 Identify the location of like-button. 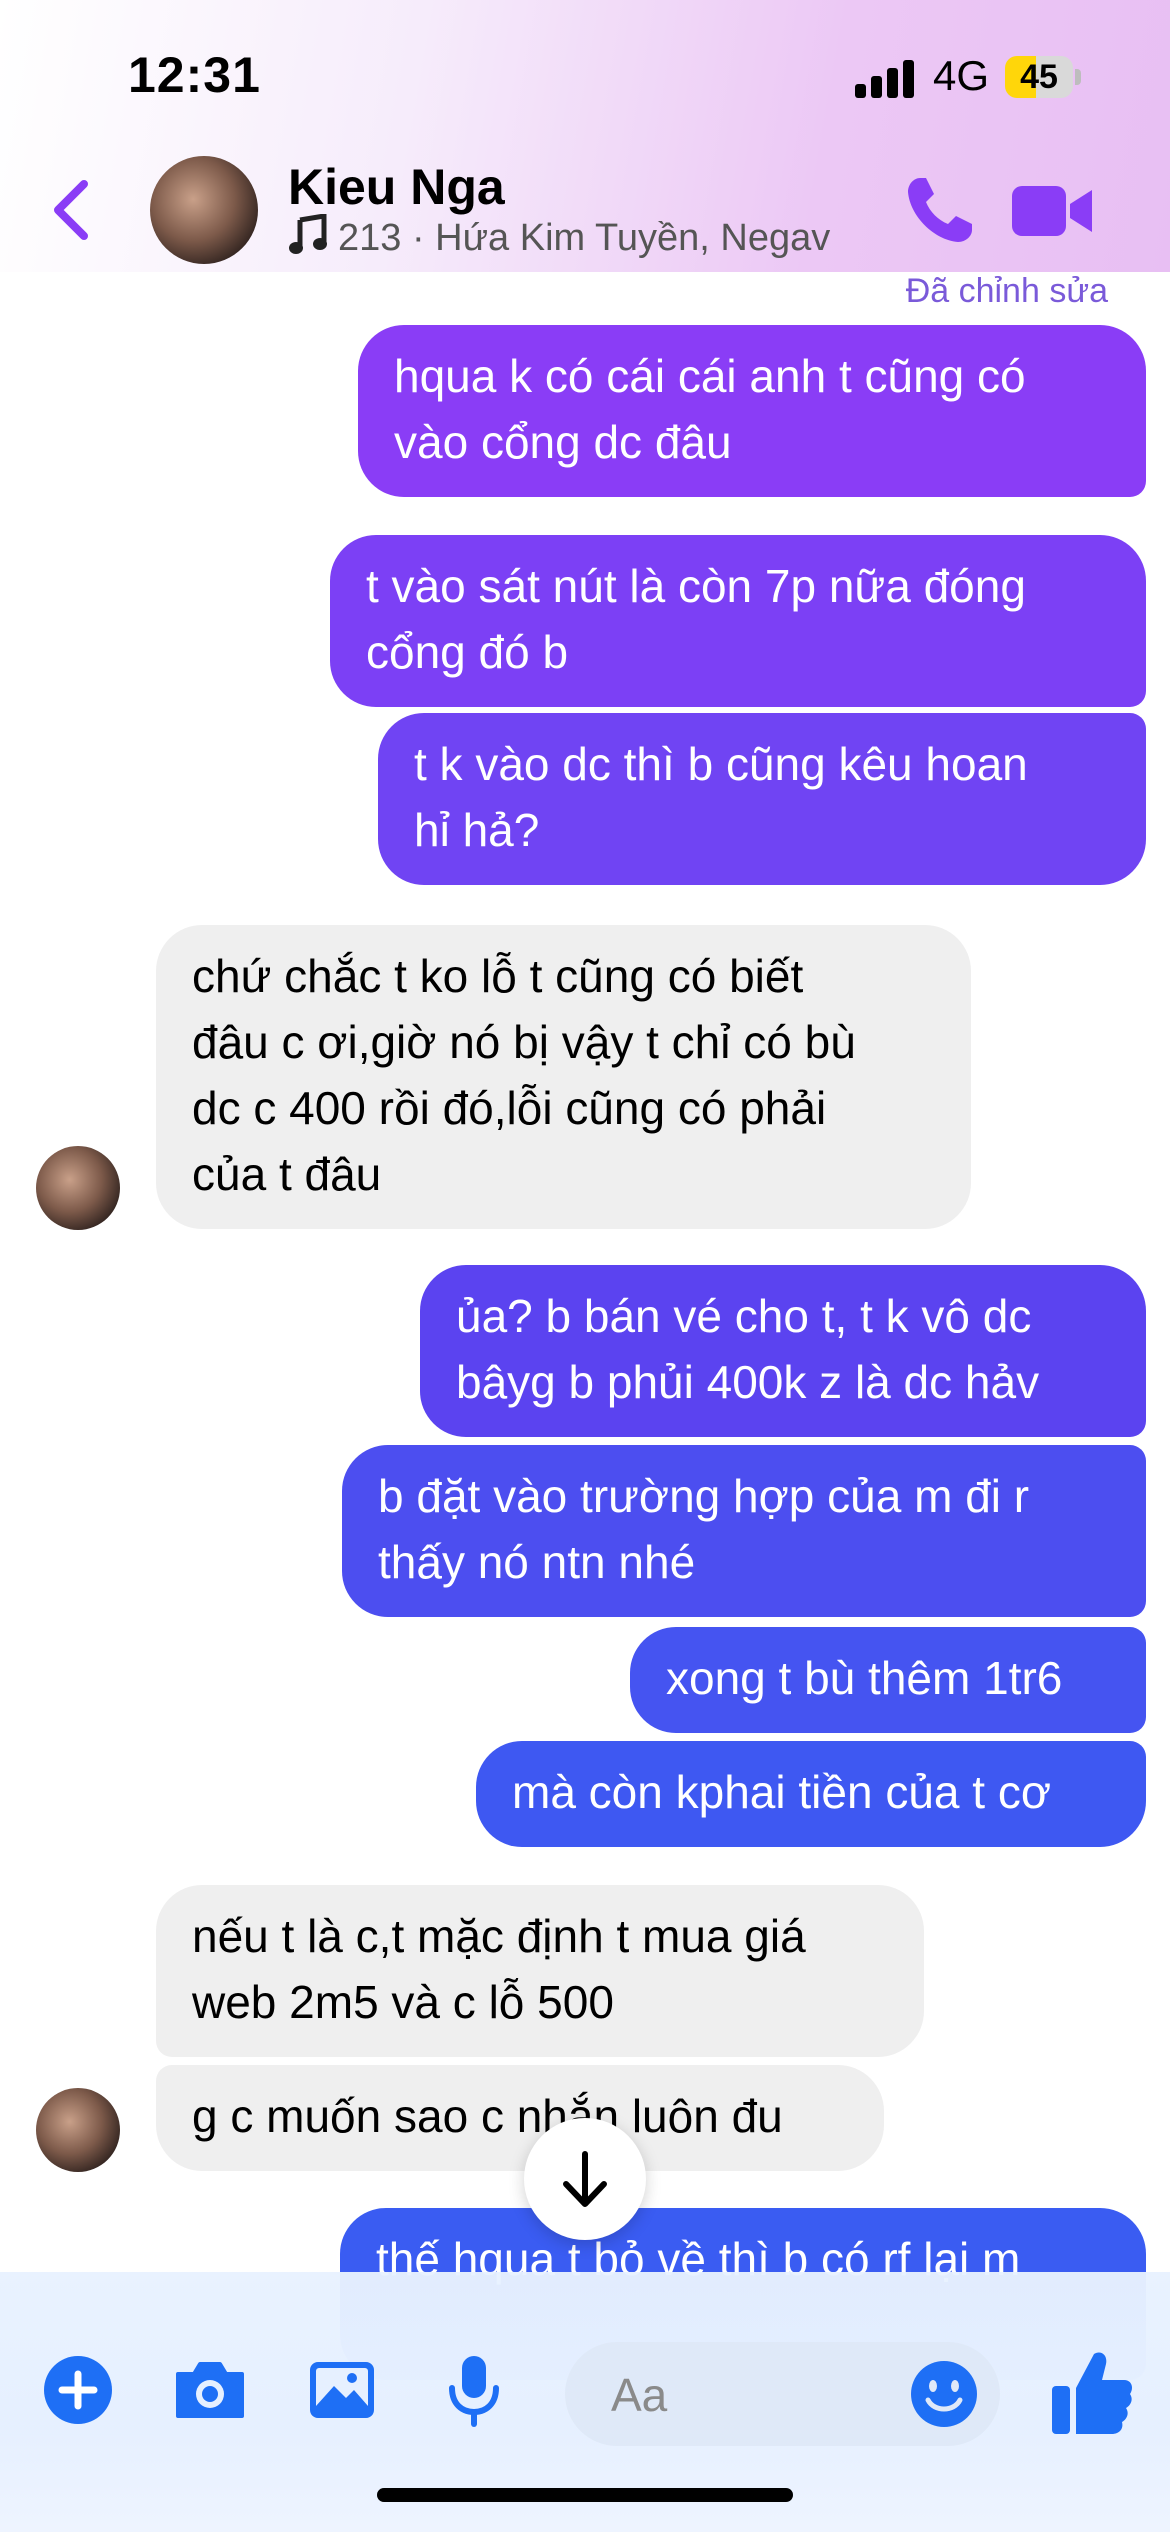
(1092, 2392).